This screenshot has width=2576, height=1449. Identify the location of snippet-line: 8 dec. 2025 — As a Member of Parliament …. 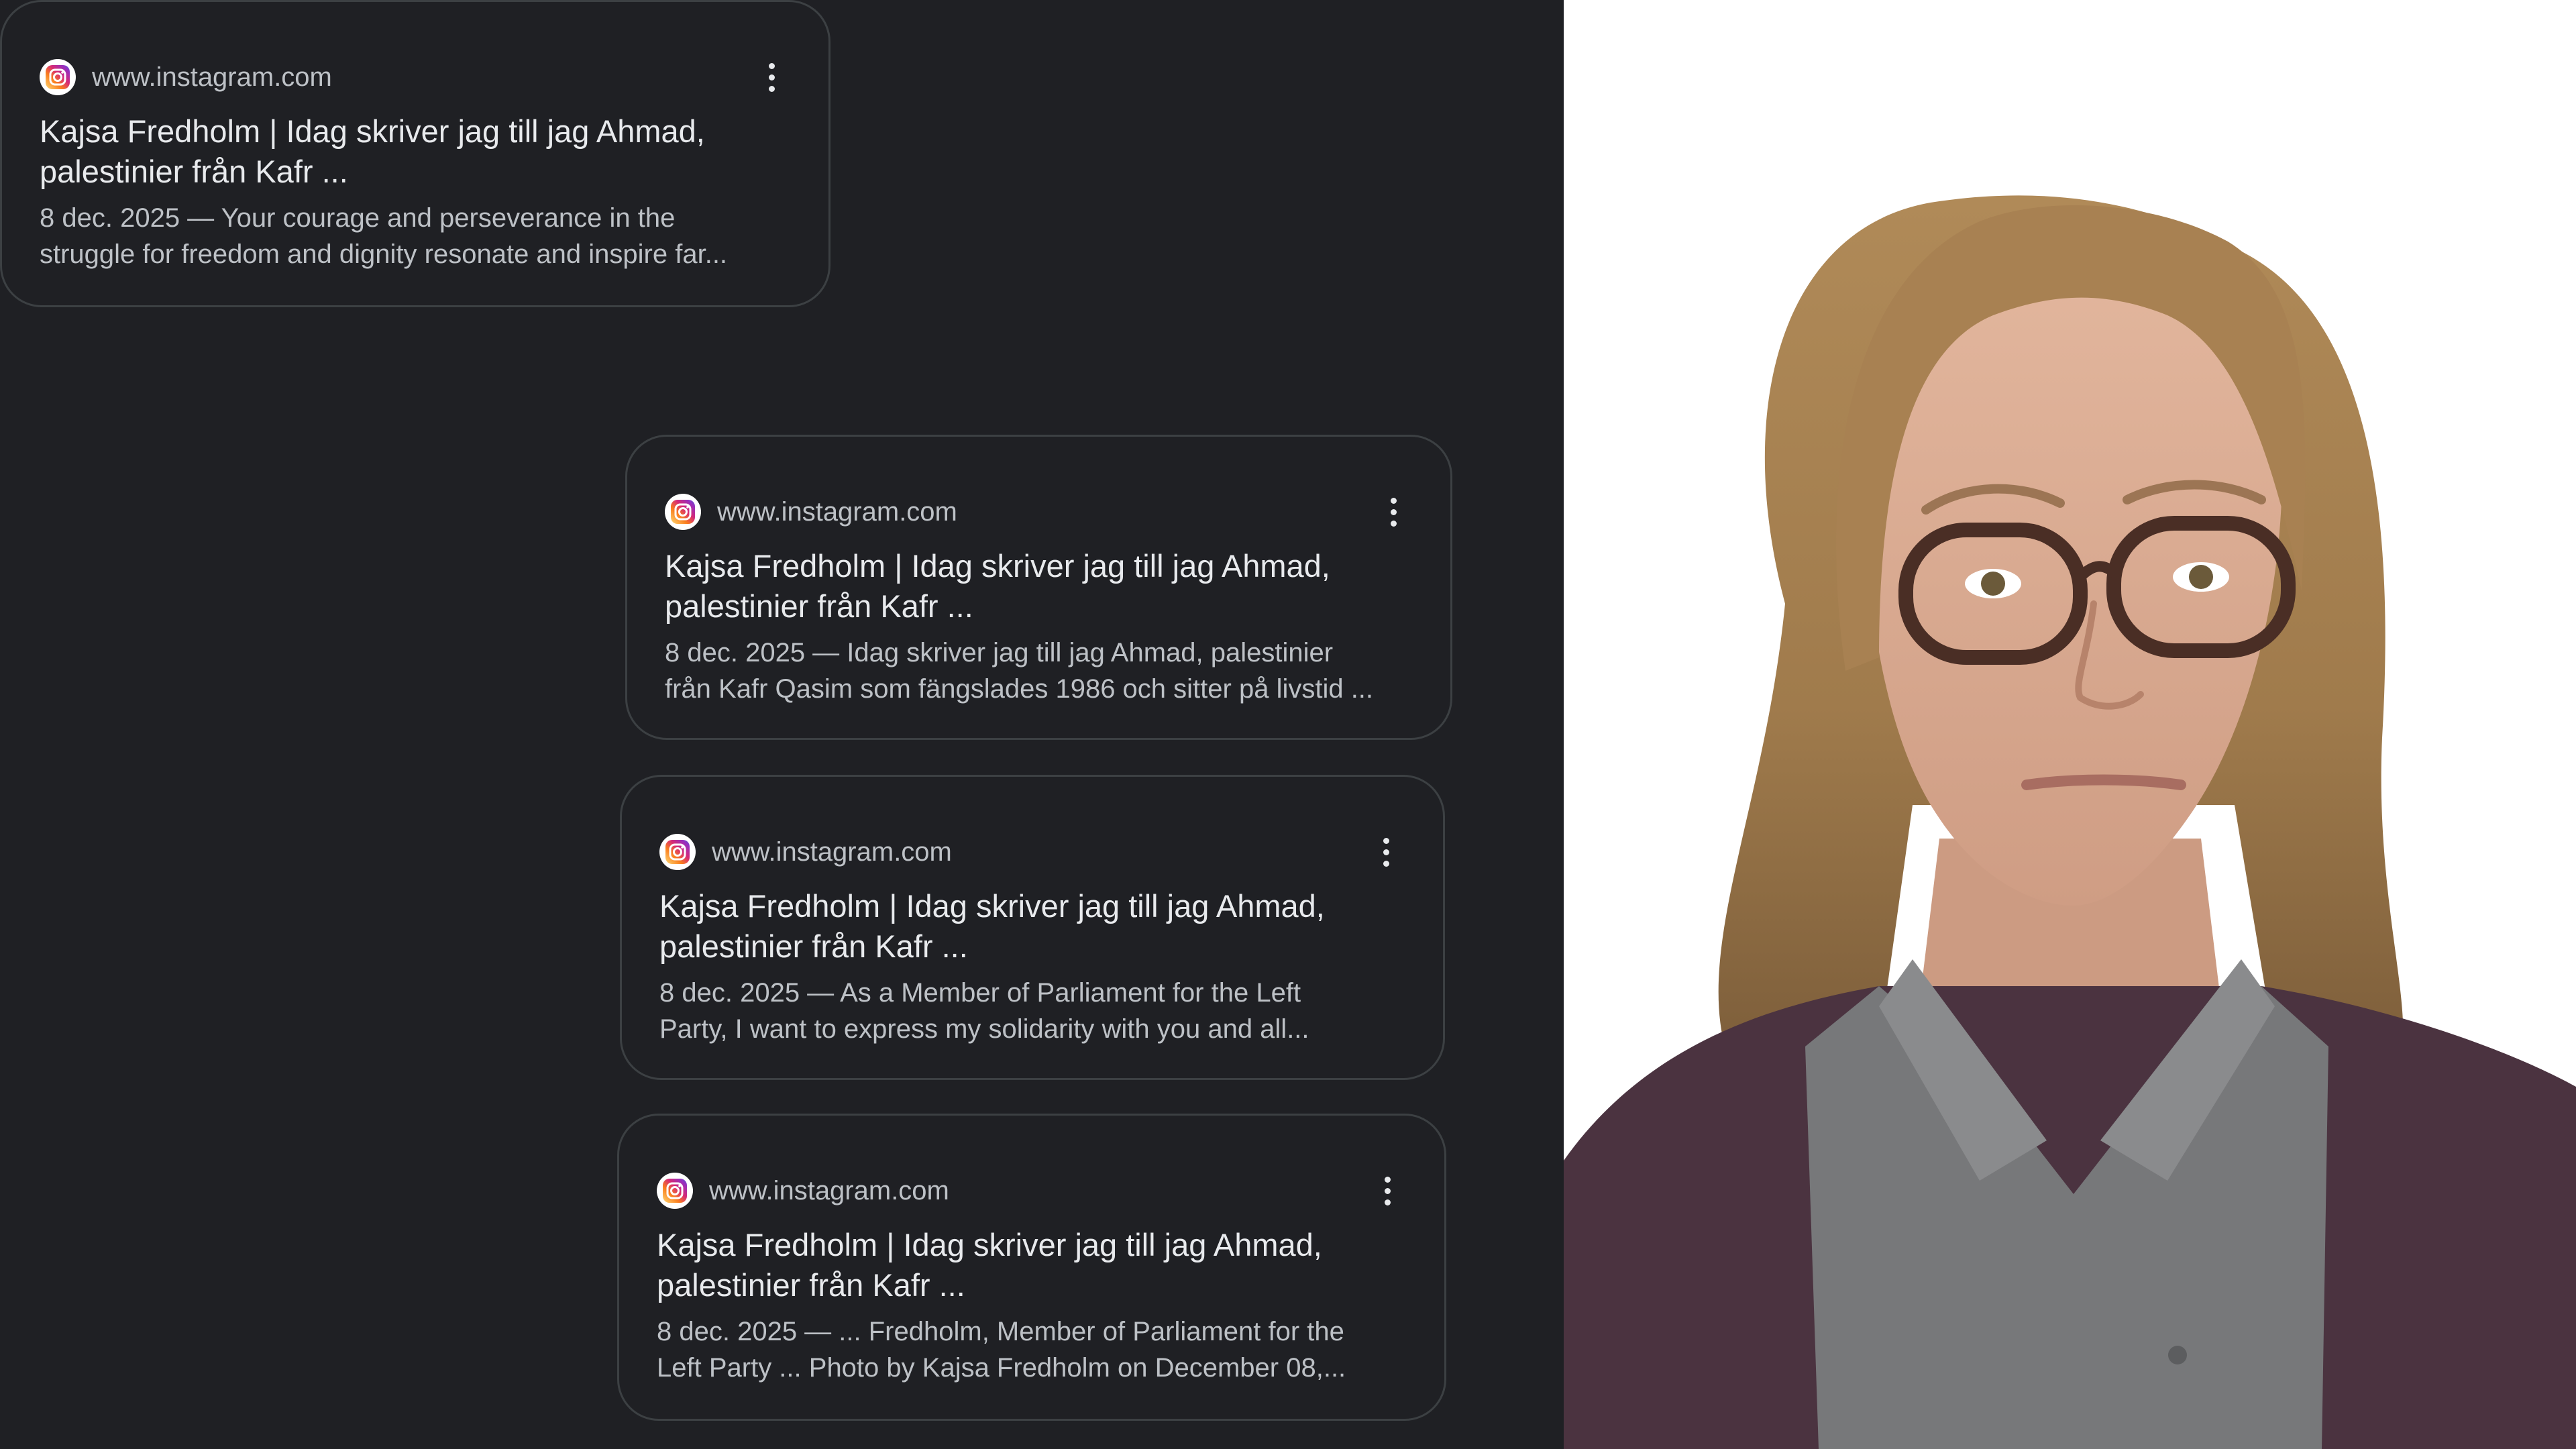
(980, 993).